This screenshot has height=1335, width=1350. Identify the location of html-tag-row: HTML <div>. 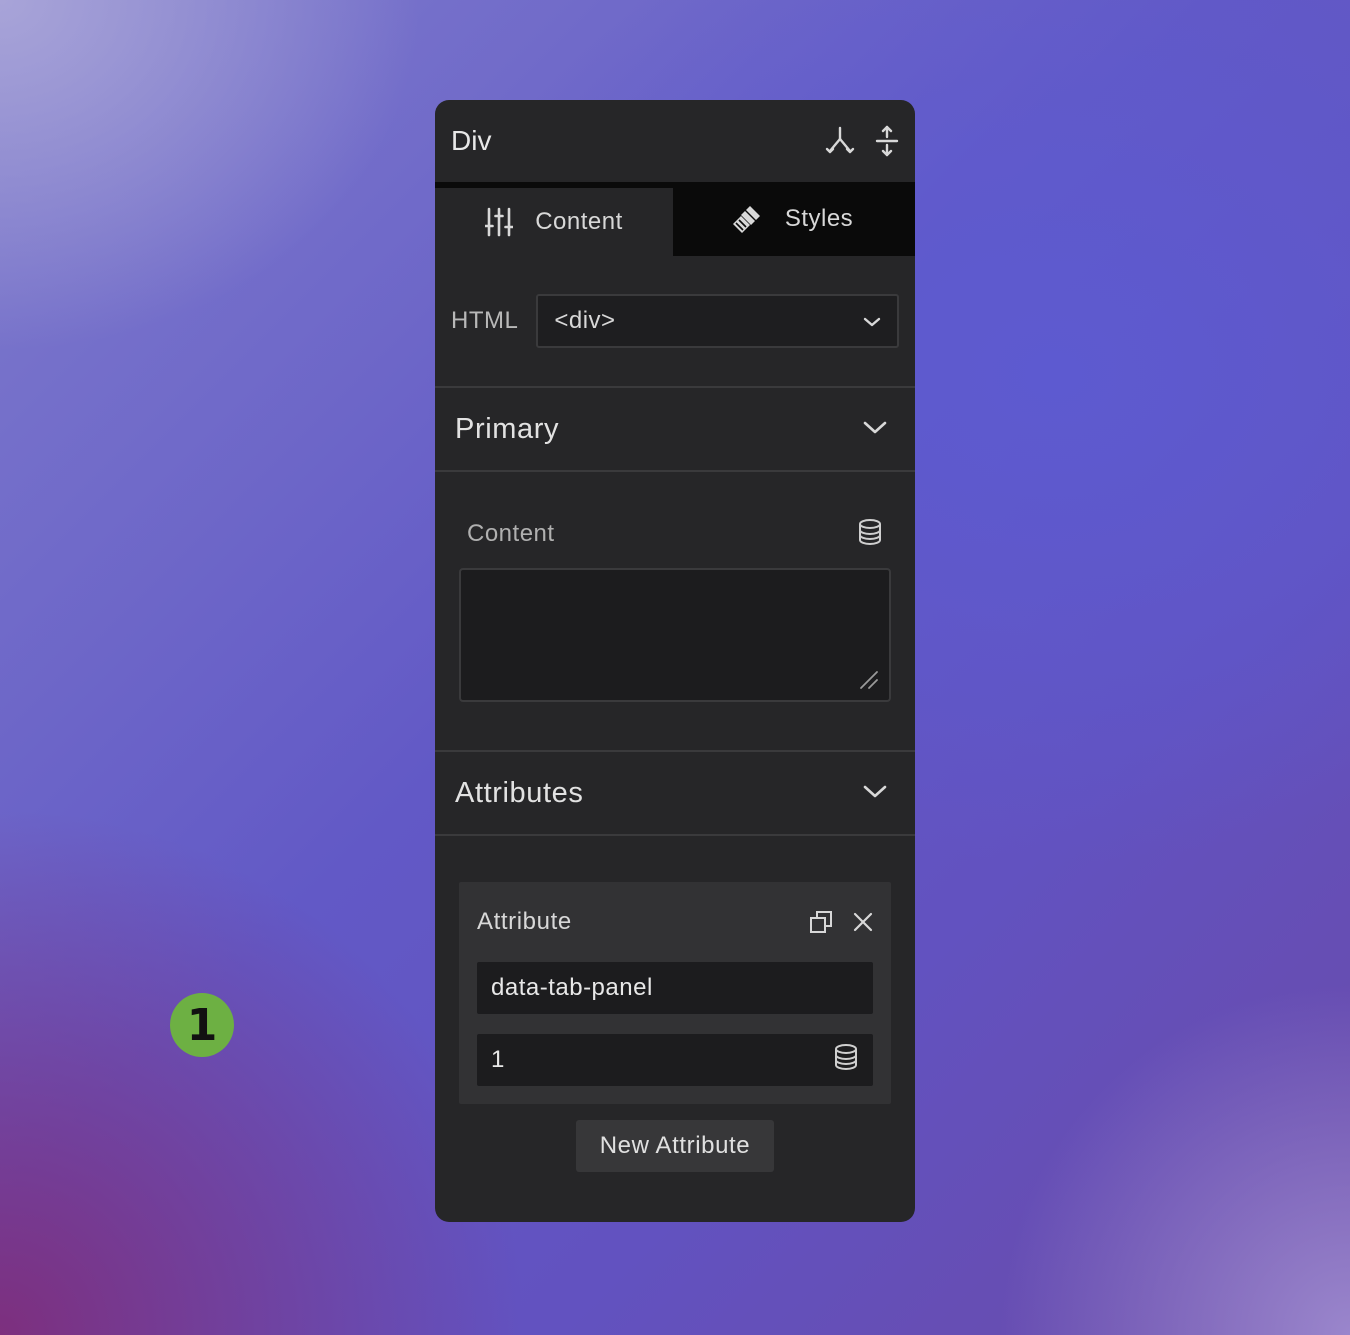
(675, 322).